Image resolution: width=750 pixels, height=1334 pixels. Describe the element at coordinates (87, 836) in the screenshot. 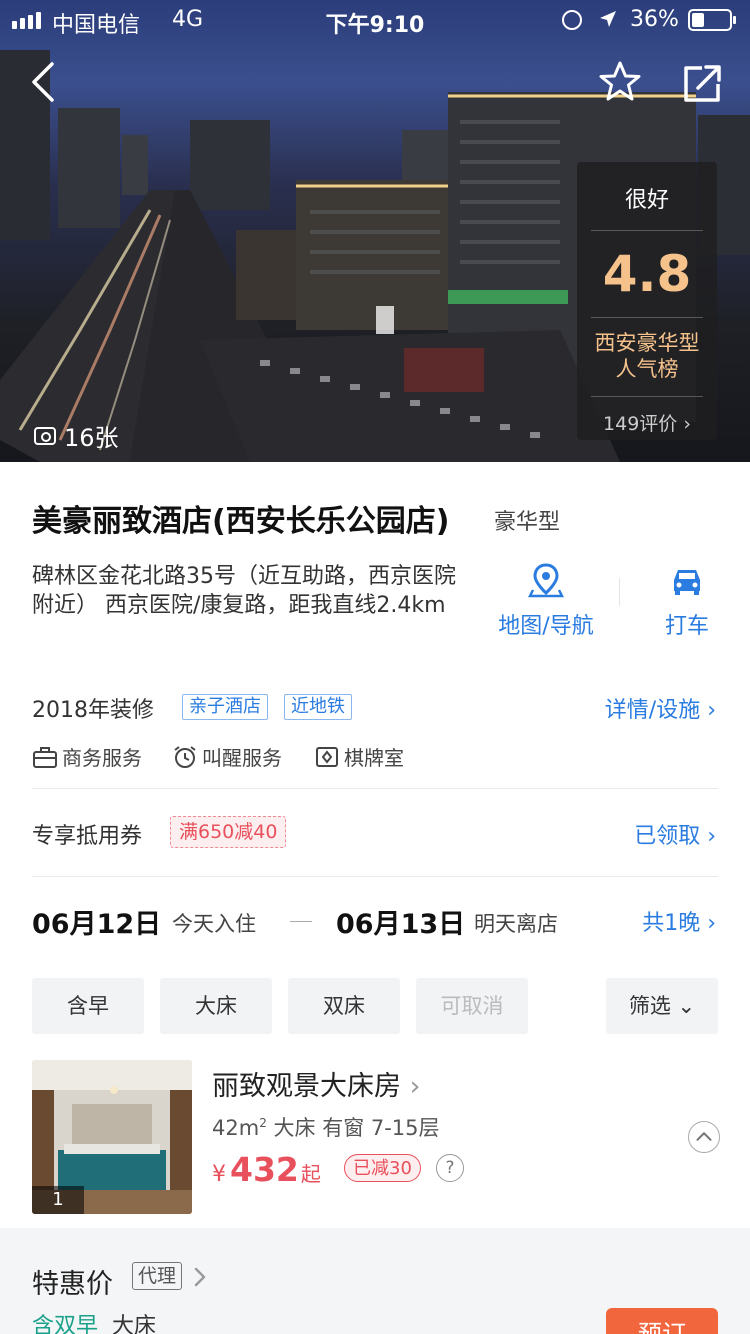

I see `coupon-label: 专享抵用券` at that location.